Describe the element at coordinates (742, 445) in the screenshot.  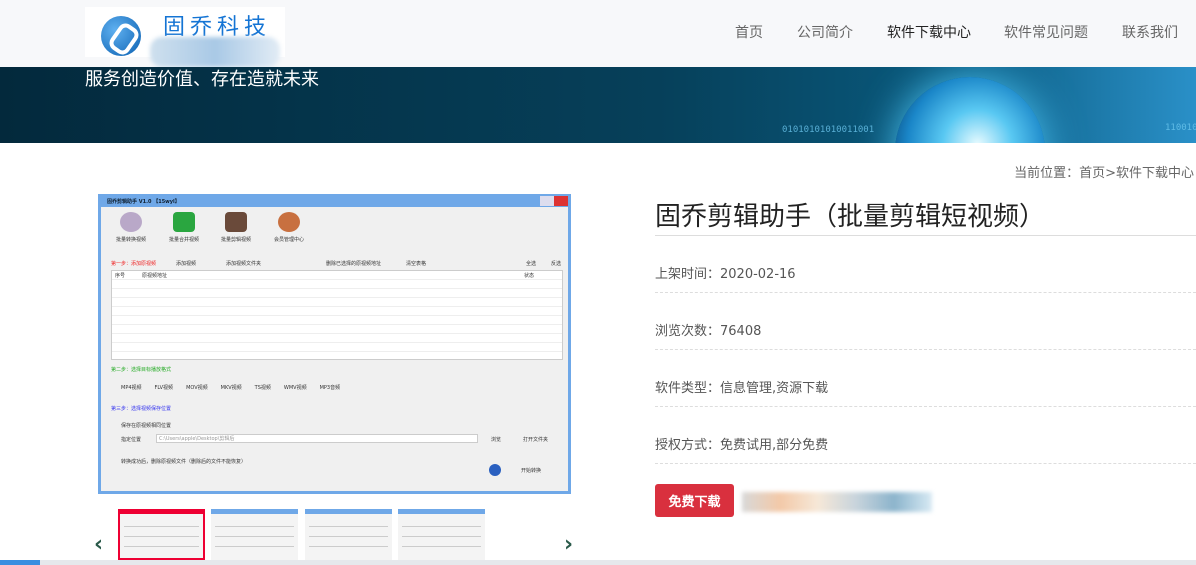
I see `info-license: 授权方式：免费试用,部分免费` at that location.